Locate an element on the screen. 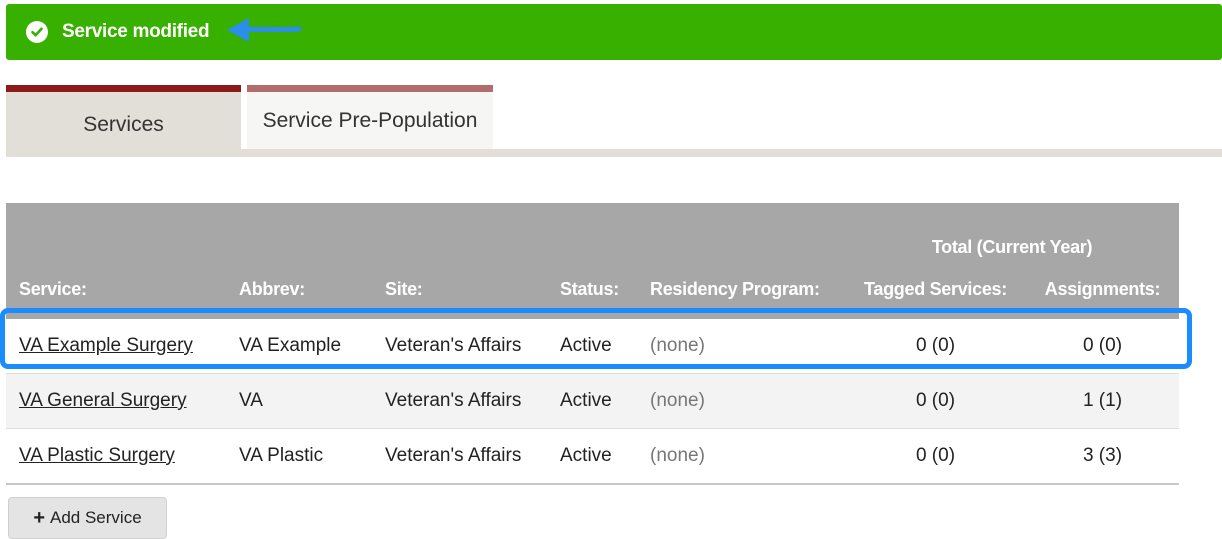  tab-service-pre-population: Service Pre-Population is located at coordinates (370, 117).